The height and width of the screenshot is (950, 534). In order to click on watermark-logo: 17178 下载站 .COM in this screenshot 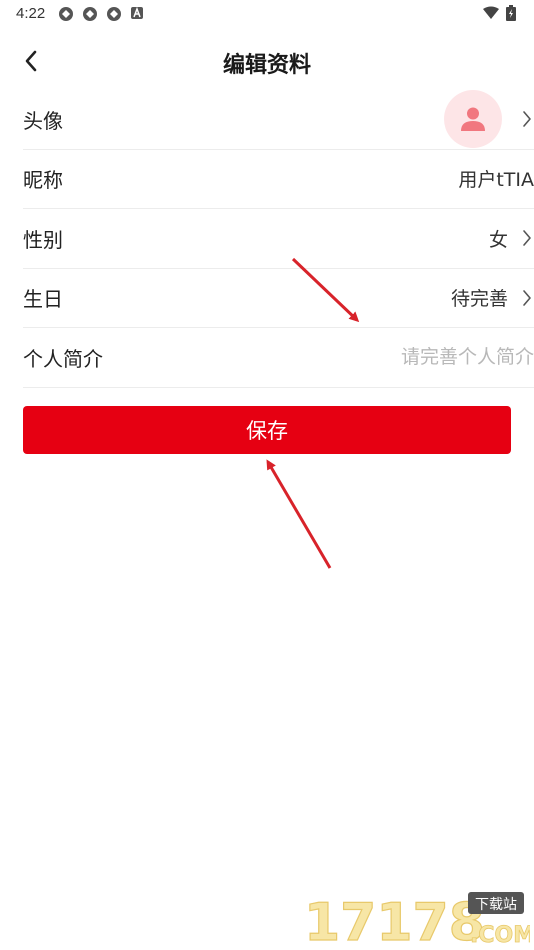, I will do `click(417, 919)`.